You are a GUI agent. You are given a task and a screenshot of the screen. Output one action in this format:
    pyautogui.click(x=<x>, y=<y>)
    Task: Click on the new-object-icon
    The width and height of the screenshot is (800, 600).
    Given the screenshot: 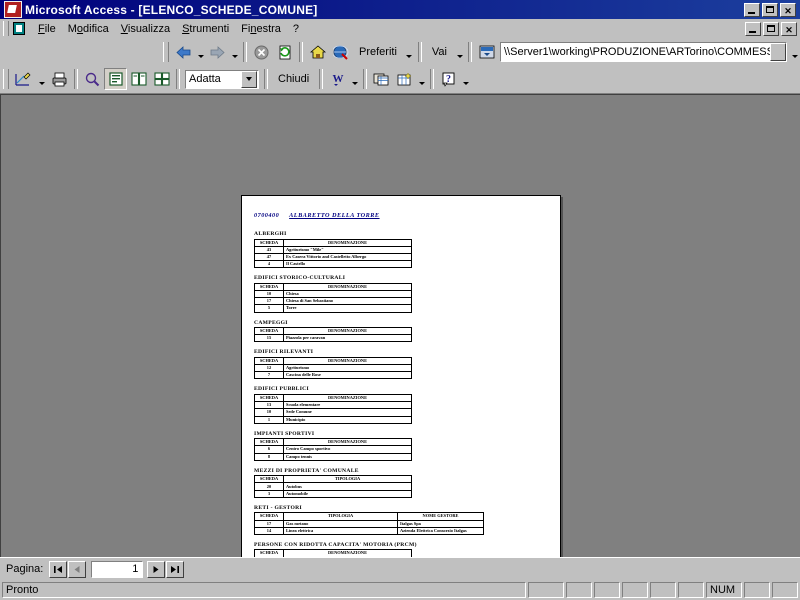 What is the action you would take?
    pyautogui.click(x=404, y=79)
    